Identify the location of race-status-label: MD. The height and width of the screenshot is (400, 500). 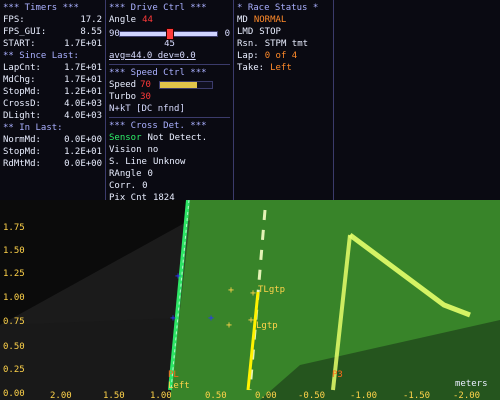
(242, 20).